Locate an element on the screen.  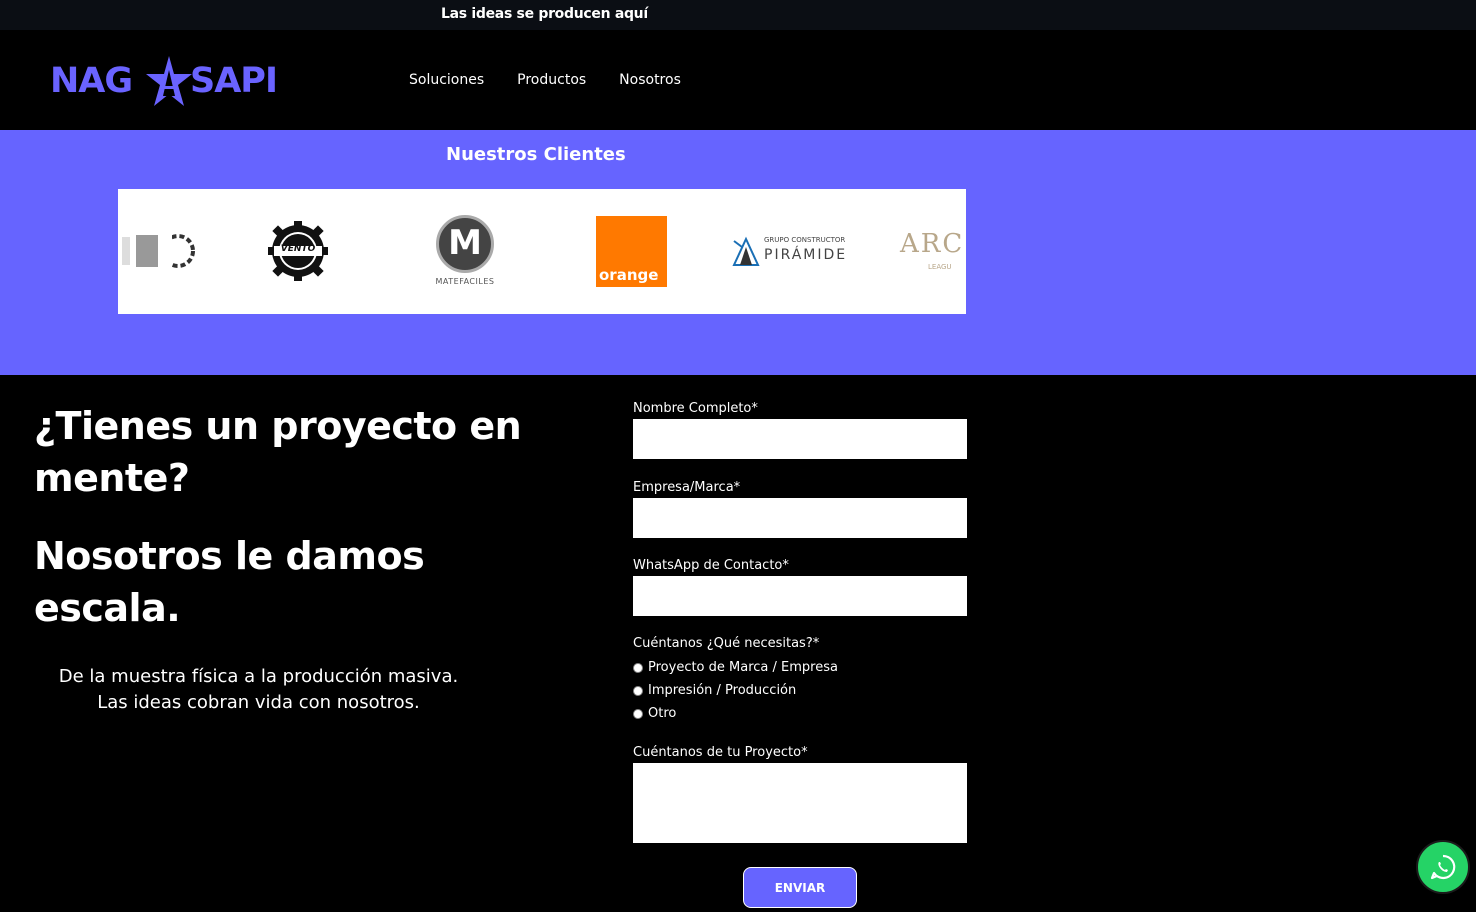
project-label: Cuéntanos de tu Proyecto* is located at coordinates (720, 752).